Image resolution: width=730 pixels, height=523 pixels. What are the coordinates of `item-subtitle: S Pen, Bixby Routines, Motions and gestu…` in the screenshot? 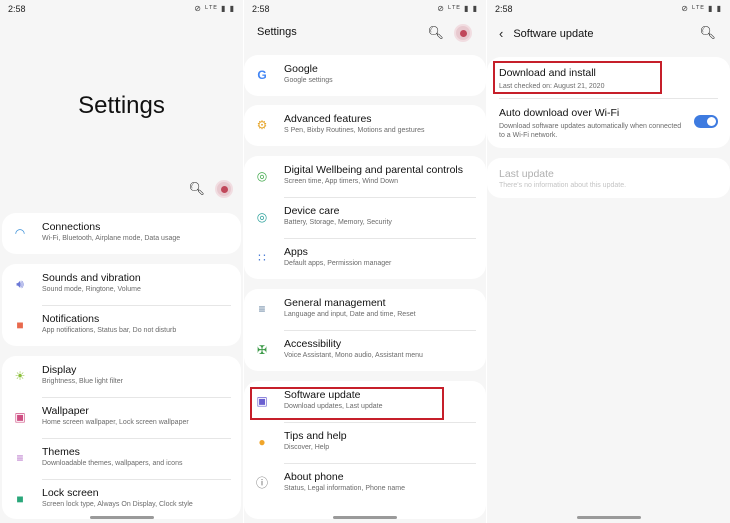 It's located at (354, 130).